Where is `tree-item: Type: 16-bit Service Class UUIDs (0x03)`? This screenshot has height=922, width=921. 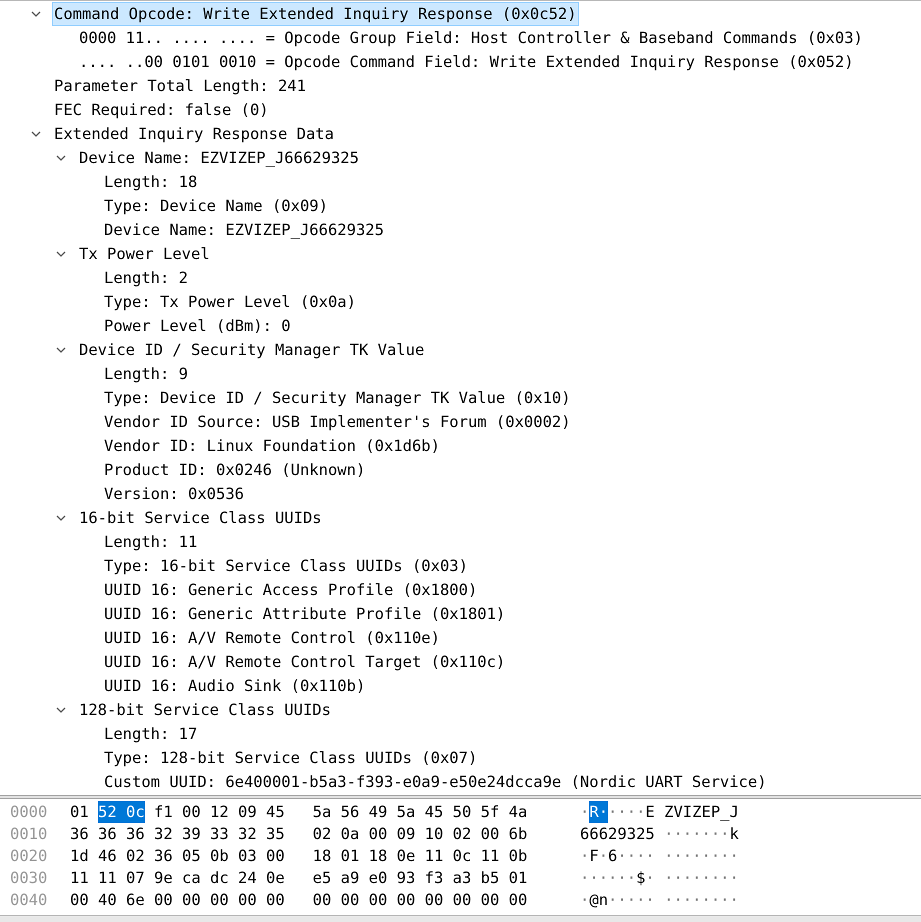 tree-item: Type: 16-bit Service Class UUIDs (0x03) is located at coordinates (286, 566).